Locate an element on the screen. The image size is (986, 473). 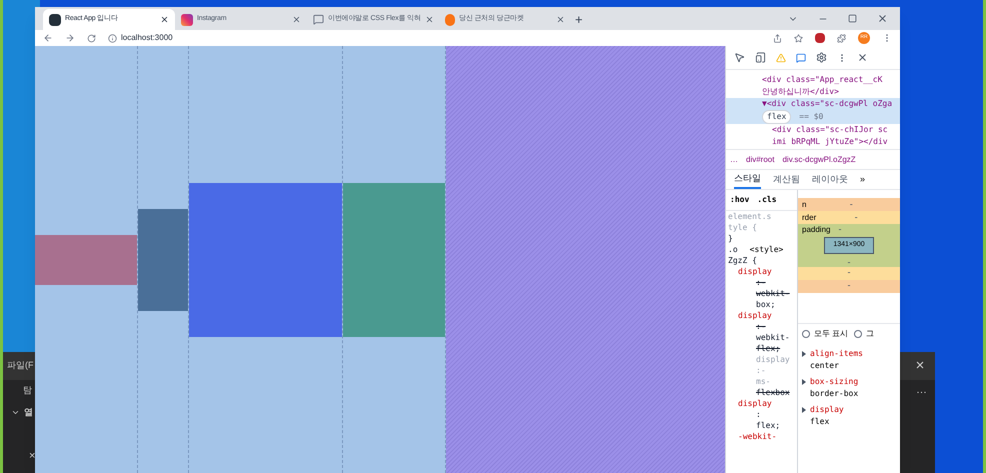
dom-node: 안녕하십니까</div> is located at coordinates (813, 92).